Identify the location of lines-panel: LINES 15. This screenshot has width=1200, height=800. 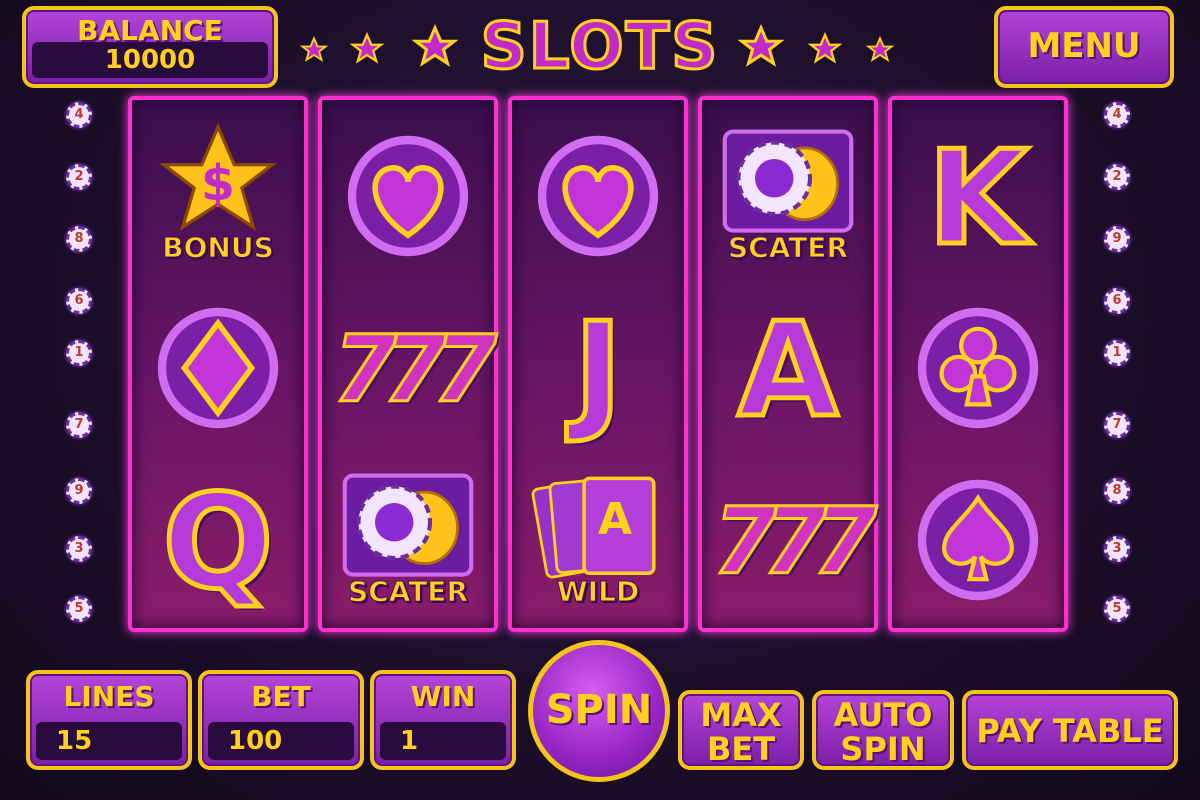
(109, 720).